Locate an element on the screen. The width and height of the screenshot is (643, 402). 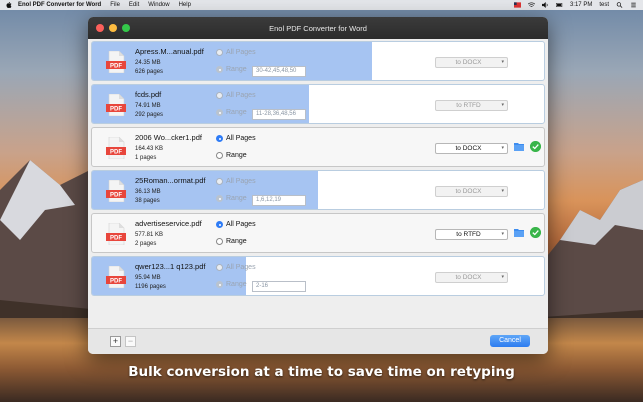
volume-icon is located at coordinates (545, 5).